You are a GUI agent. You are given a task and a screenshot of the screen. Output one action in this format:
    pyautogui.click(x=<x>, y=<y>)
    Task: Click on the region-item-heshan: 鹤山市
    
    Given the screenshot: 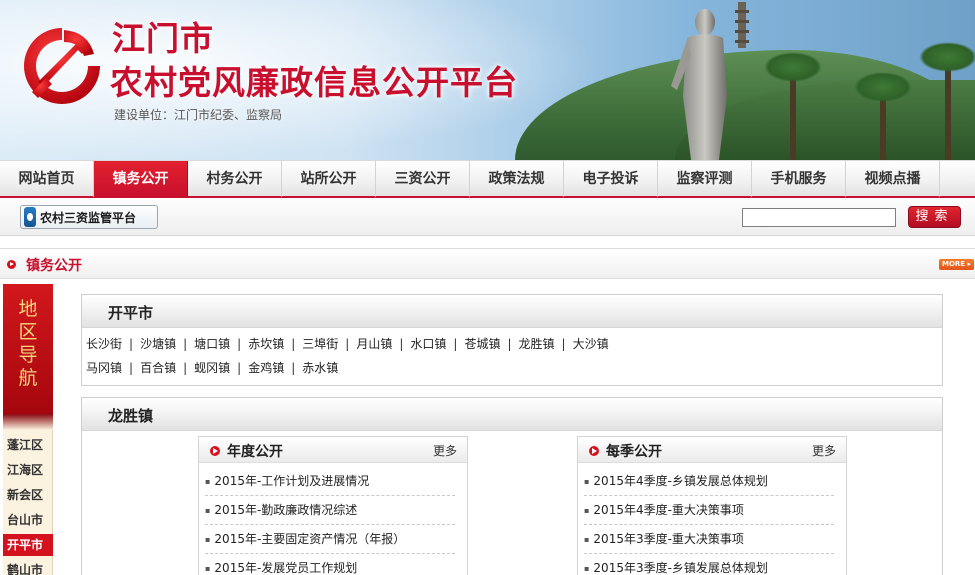 What is the action you would take?
    pyautogui.click(x=28, y=567)
    